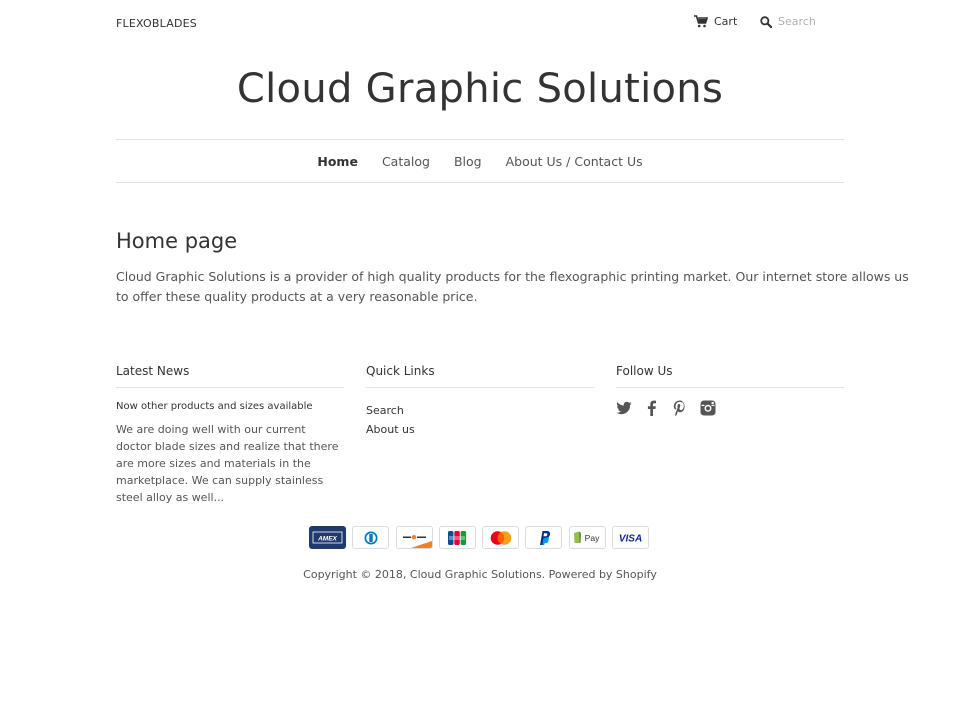  What do you see at coordinates (730, 390) in the screenshot?
I see `footer-follow-us: Follow Us` at bounding box center [730, 390].